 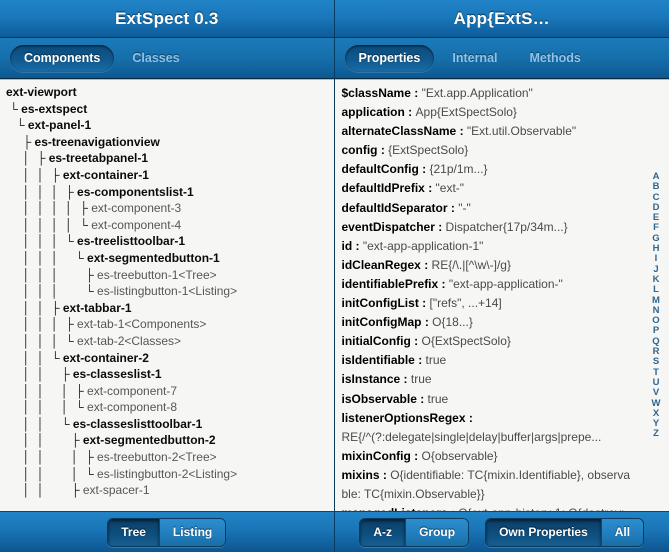 What do you see at coordinates (505, 188) in the screenshot?
I see `property-row: defaultIdPrefix : "ext-"` at bounding box center [505, 188].